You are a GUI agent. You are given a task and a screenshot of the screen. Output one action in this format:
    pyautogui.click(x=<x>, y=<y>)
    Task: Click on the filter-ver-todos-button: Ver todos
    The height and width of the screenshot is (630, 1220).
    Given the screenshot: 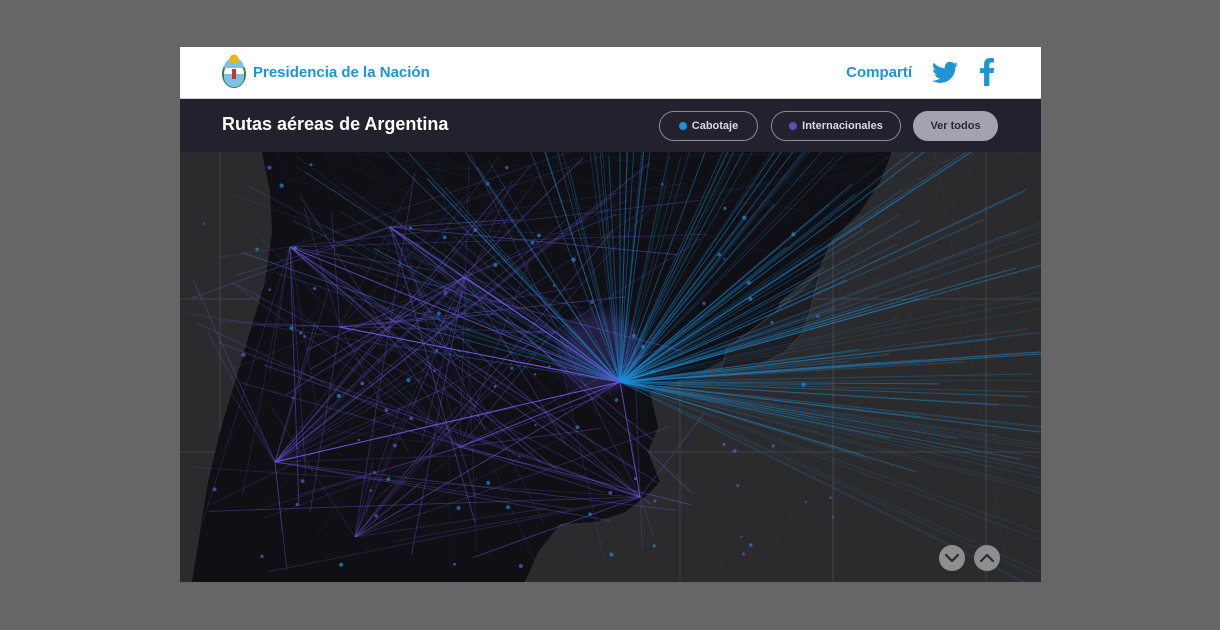 What is the action you would take?
    pyautogui.click(x=955, y=126)
    